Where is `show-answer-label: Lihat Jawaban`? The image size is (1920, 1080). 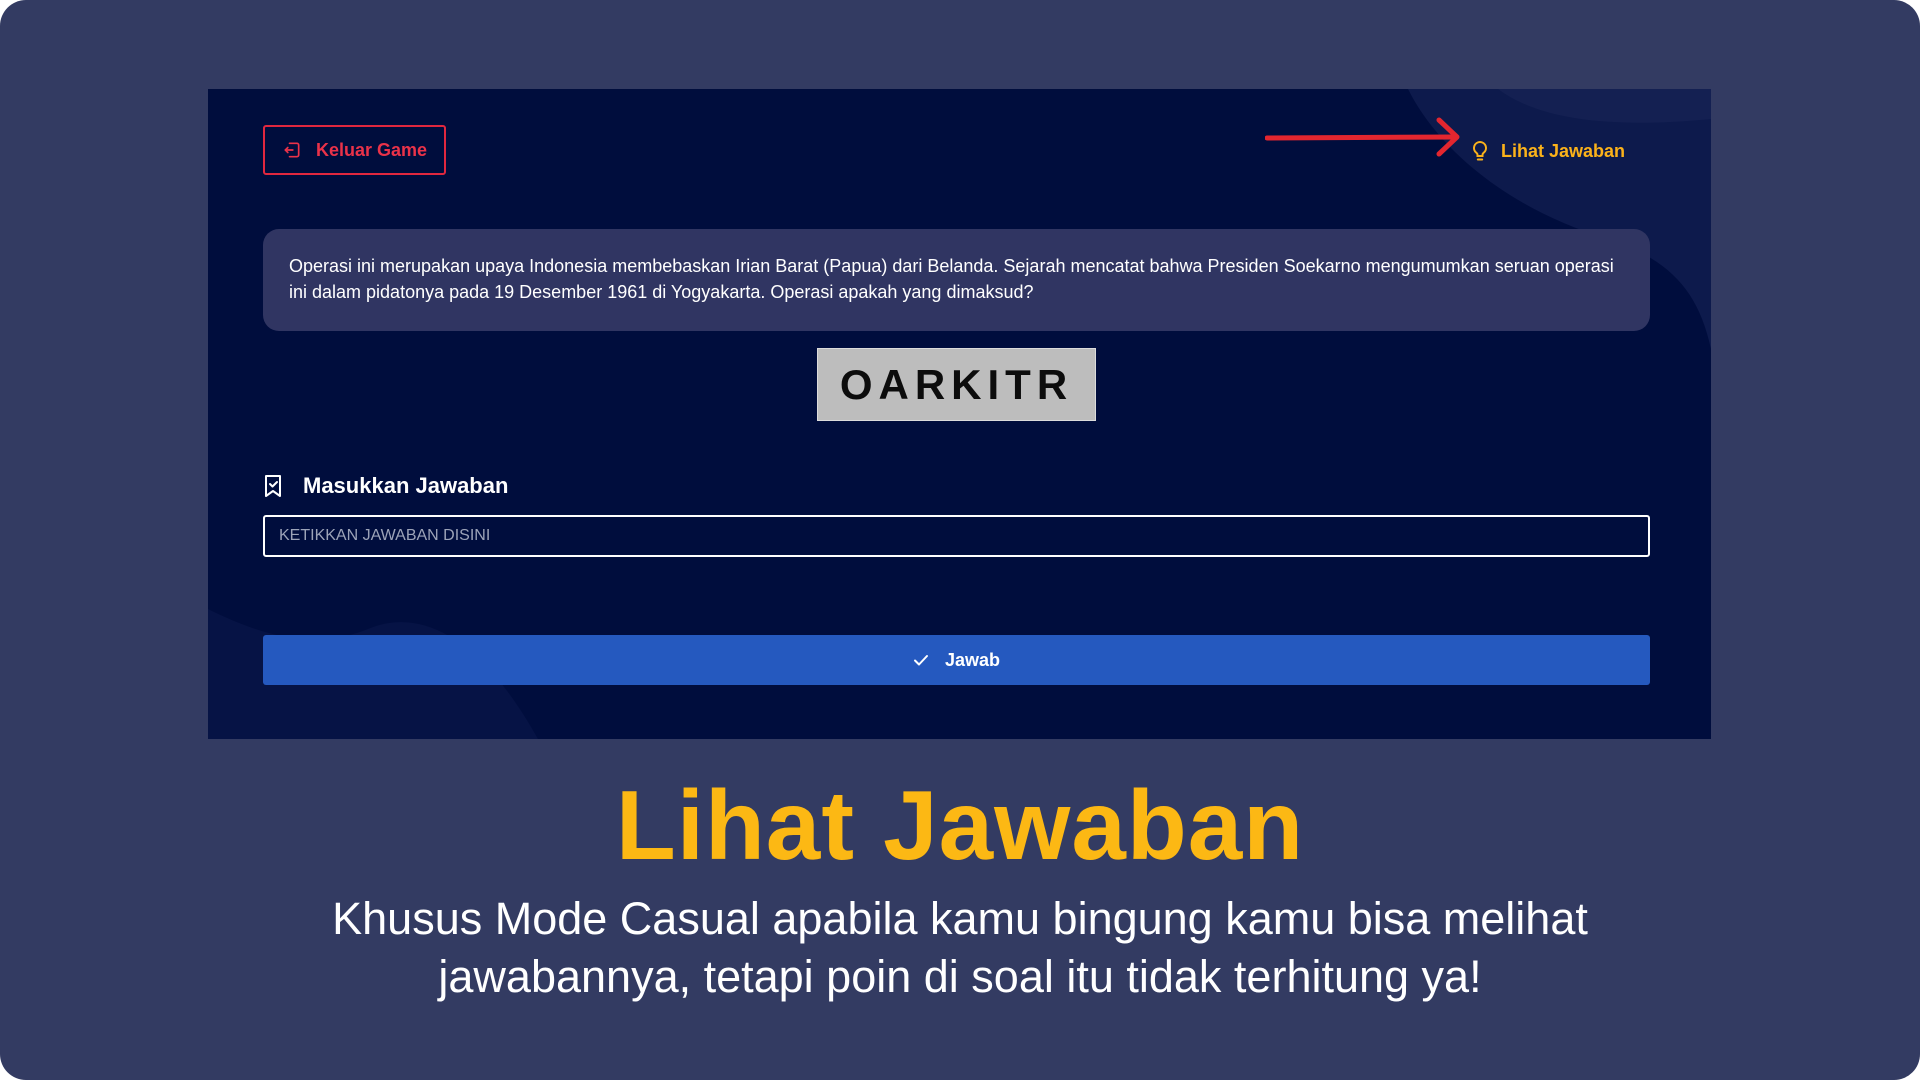 show-answer-label: Lihat Jawaban is located at coordinates (1563, 150).